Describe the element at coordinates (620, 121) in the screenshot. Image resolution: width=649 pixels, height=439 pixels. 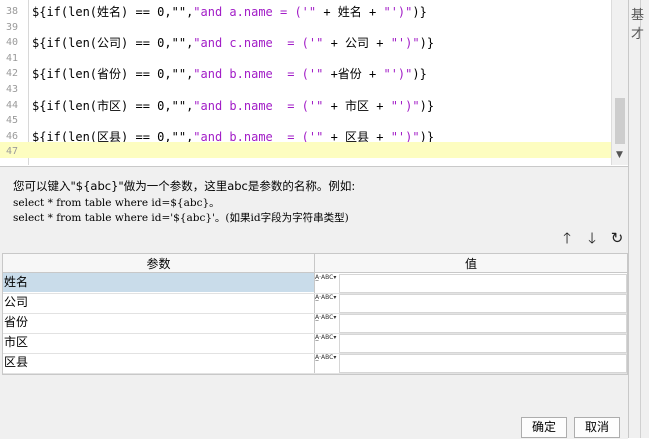
I see `scrollbar-thumb` at that location.